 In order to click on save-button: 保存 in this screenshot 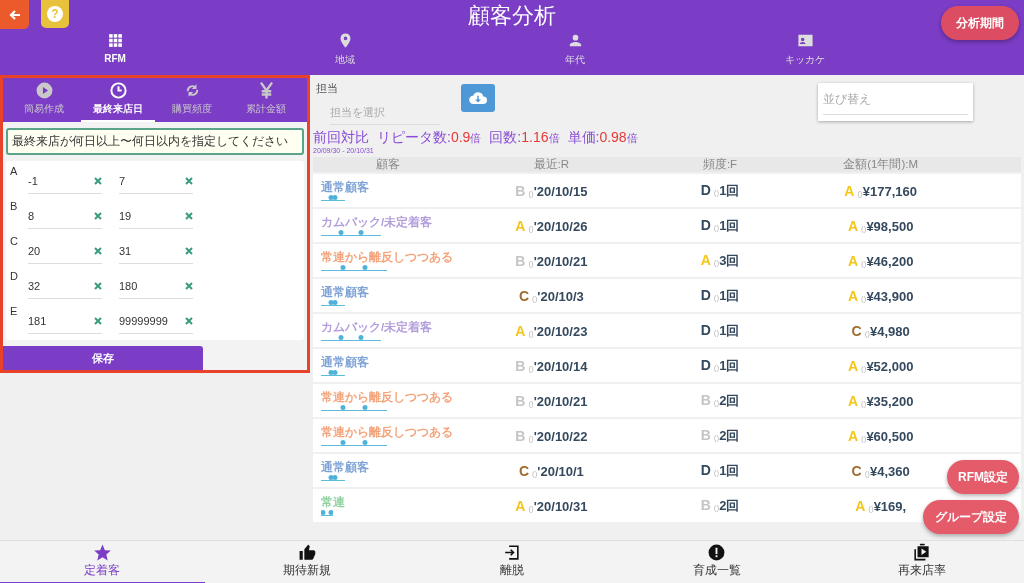, I will do `click(103, 358)`.